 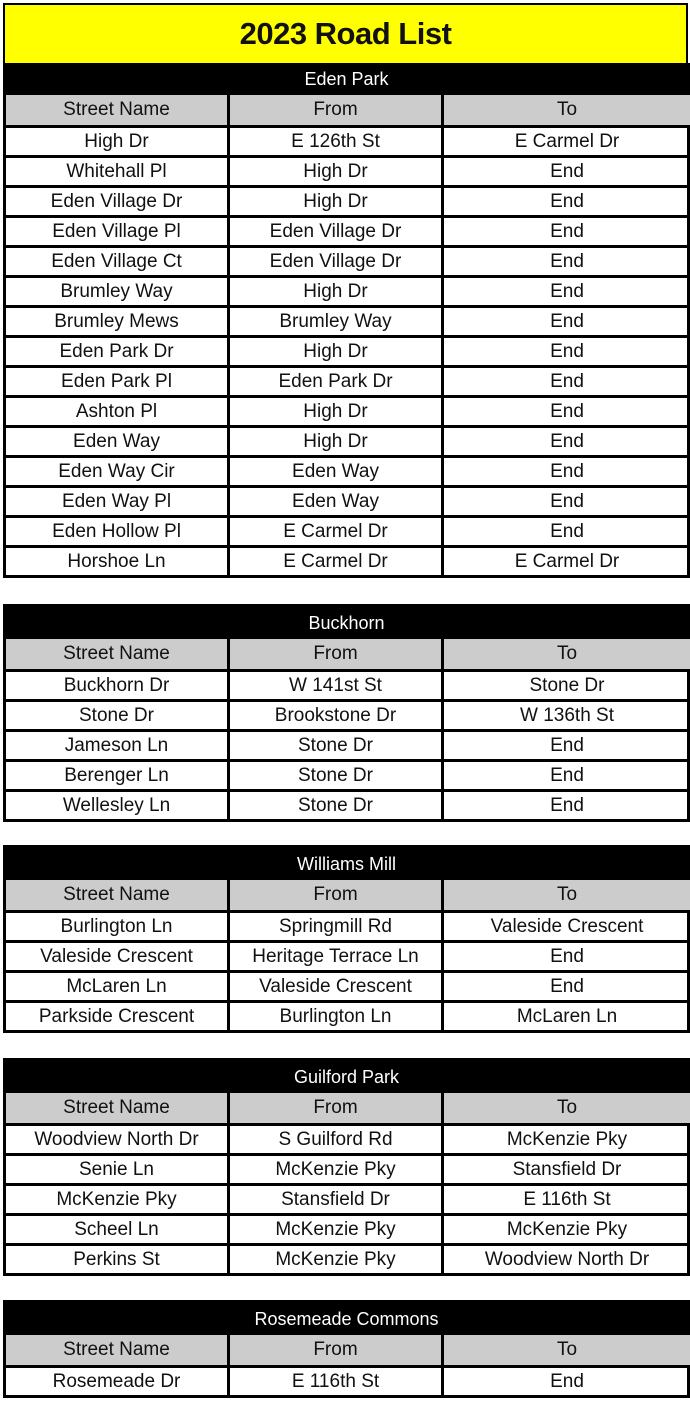 What do you see at coordinates (567, 1139) in the screenshot?
I see `to-cell: McKenzie Pky` at bounding box center [567, 1139].